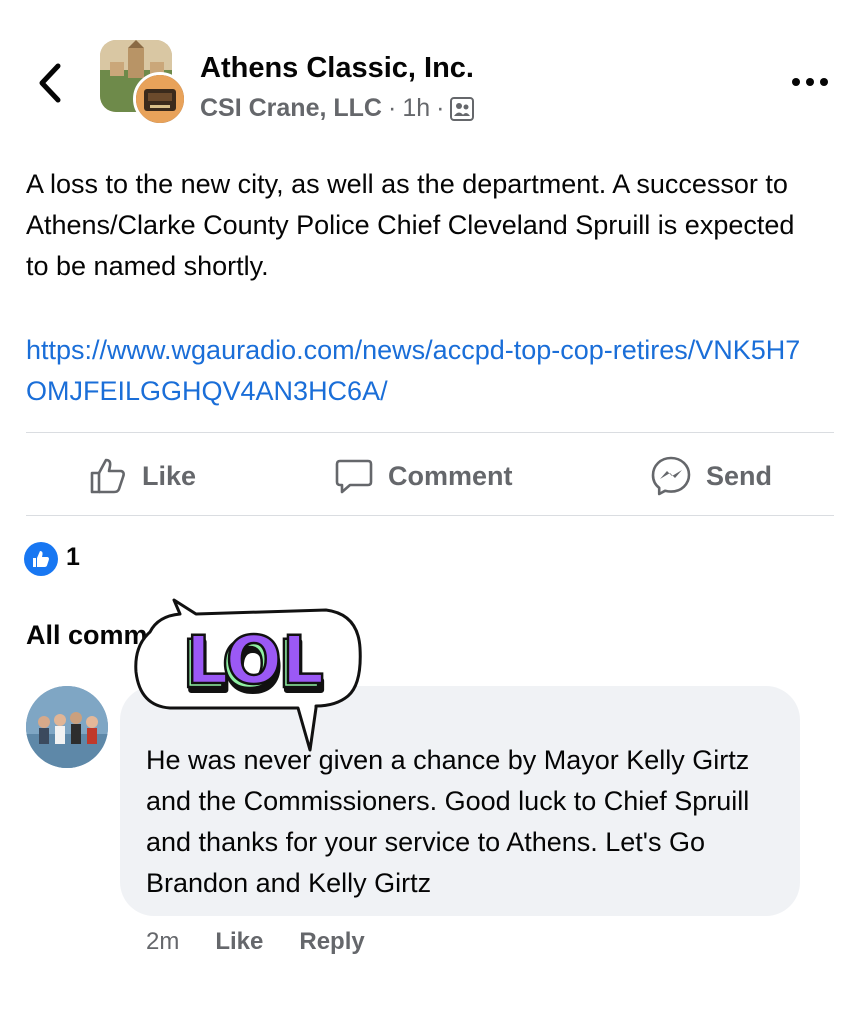 The width and height of the screenshot is (859, 1024). I want to click on send-label: Send, so click(739, 475).